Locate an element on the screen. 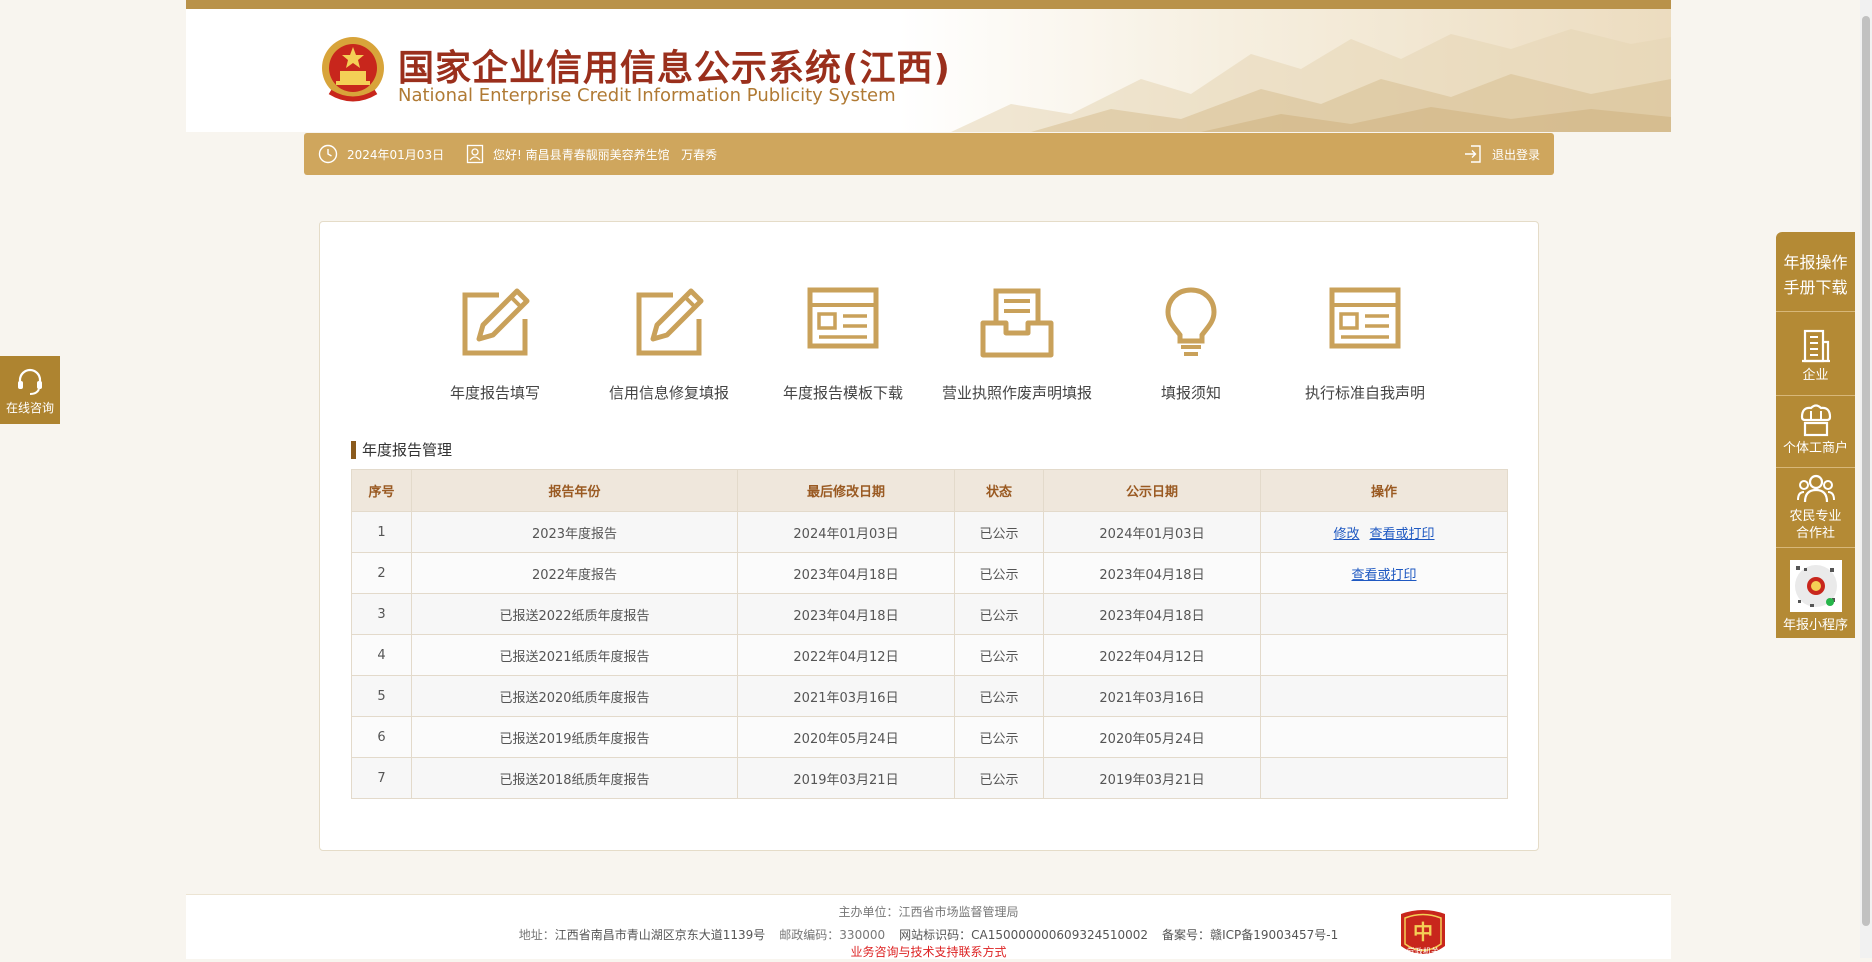  online-consult-label: 在线咨询 is located at coordinates (29, 408).